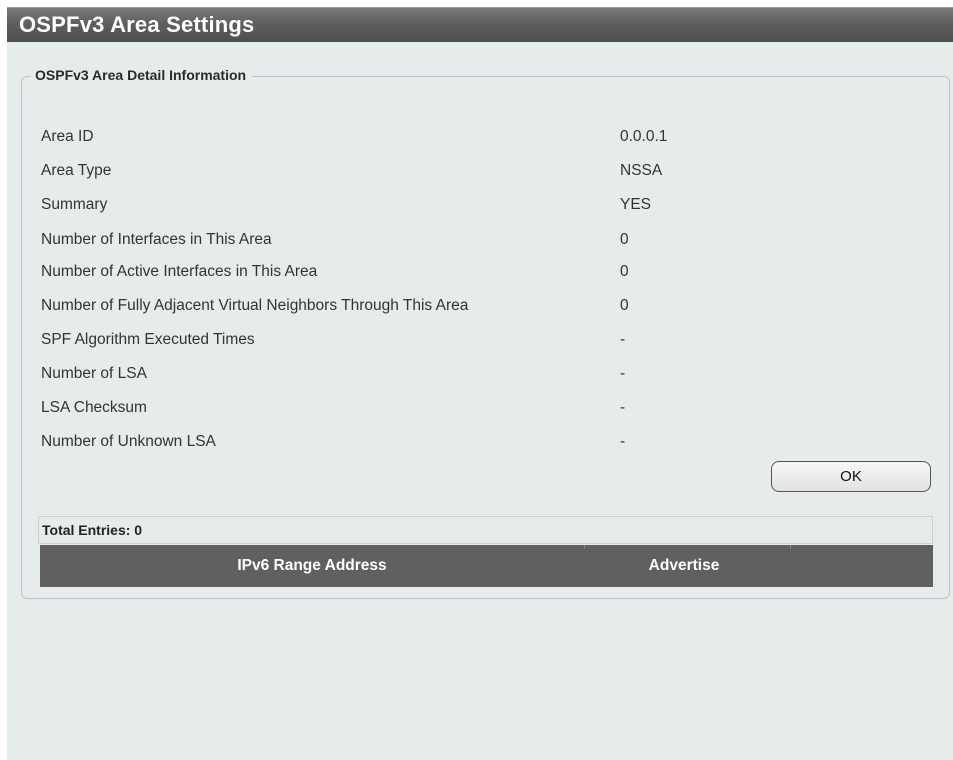 Image resolution: width=953 pixels, height=760 pixels. I want to click on summary-value: YES, so click(636, 204).